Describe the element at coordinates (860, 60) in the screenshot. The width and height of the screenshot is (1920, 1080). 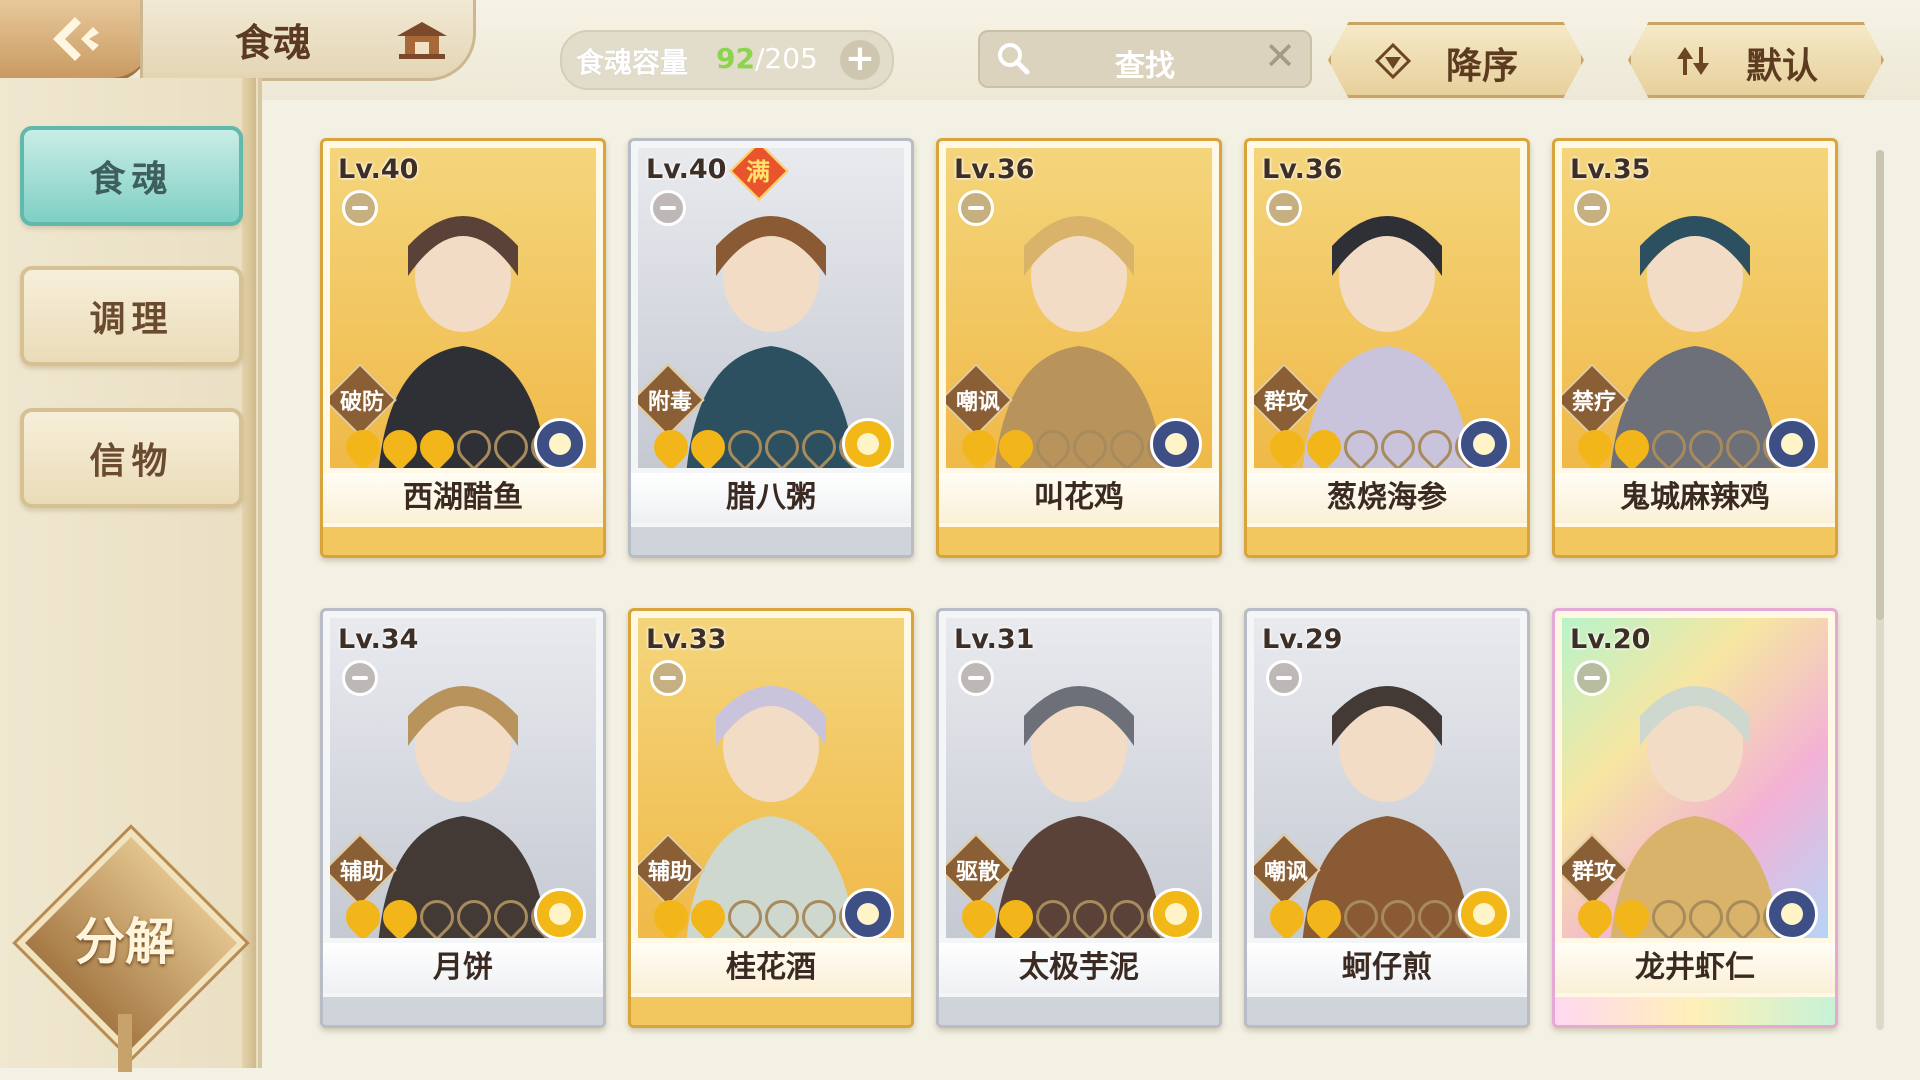
I see `expand-capacity-button: +` at that location.